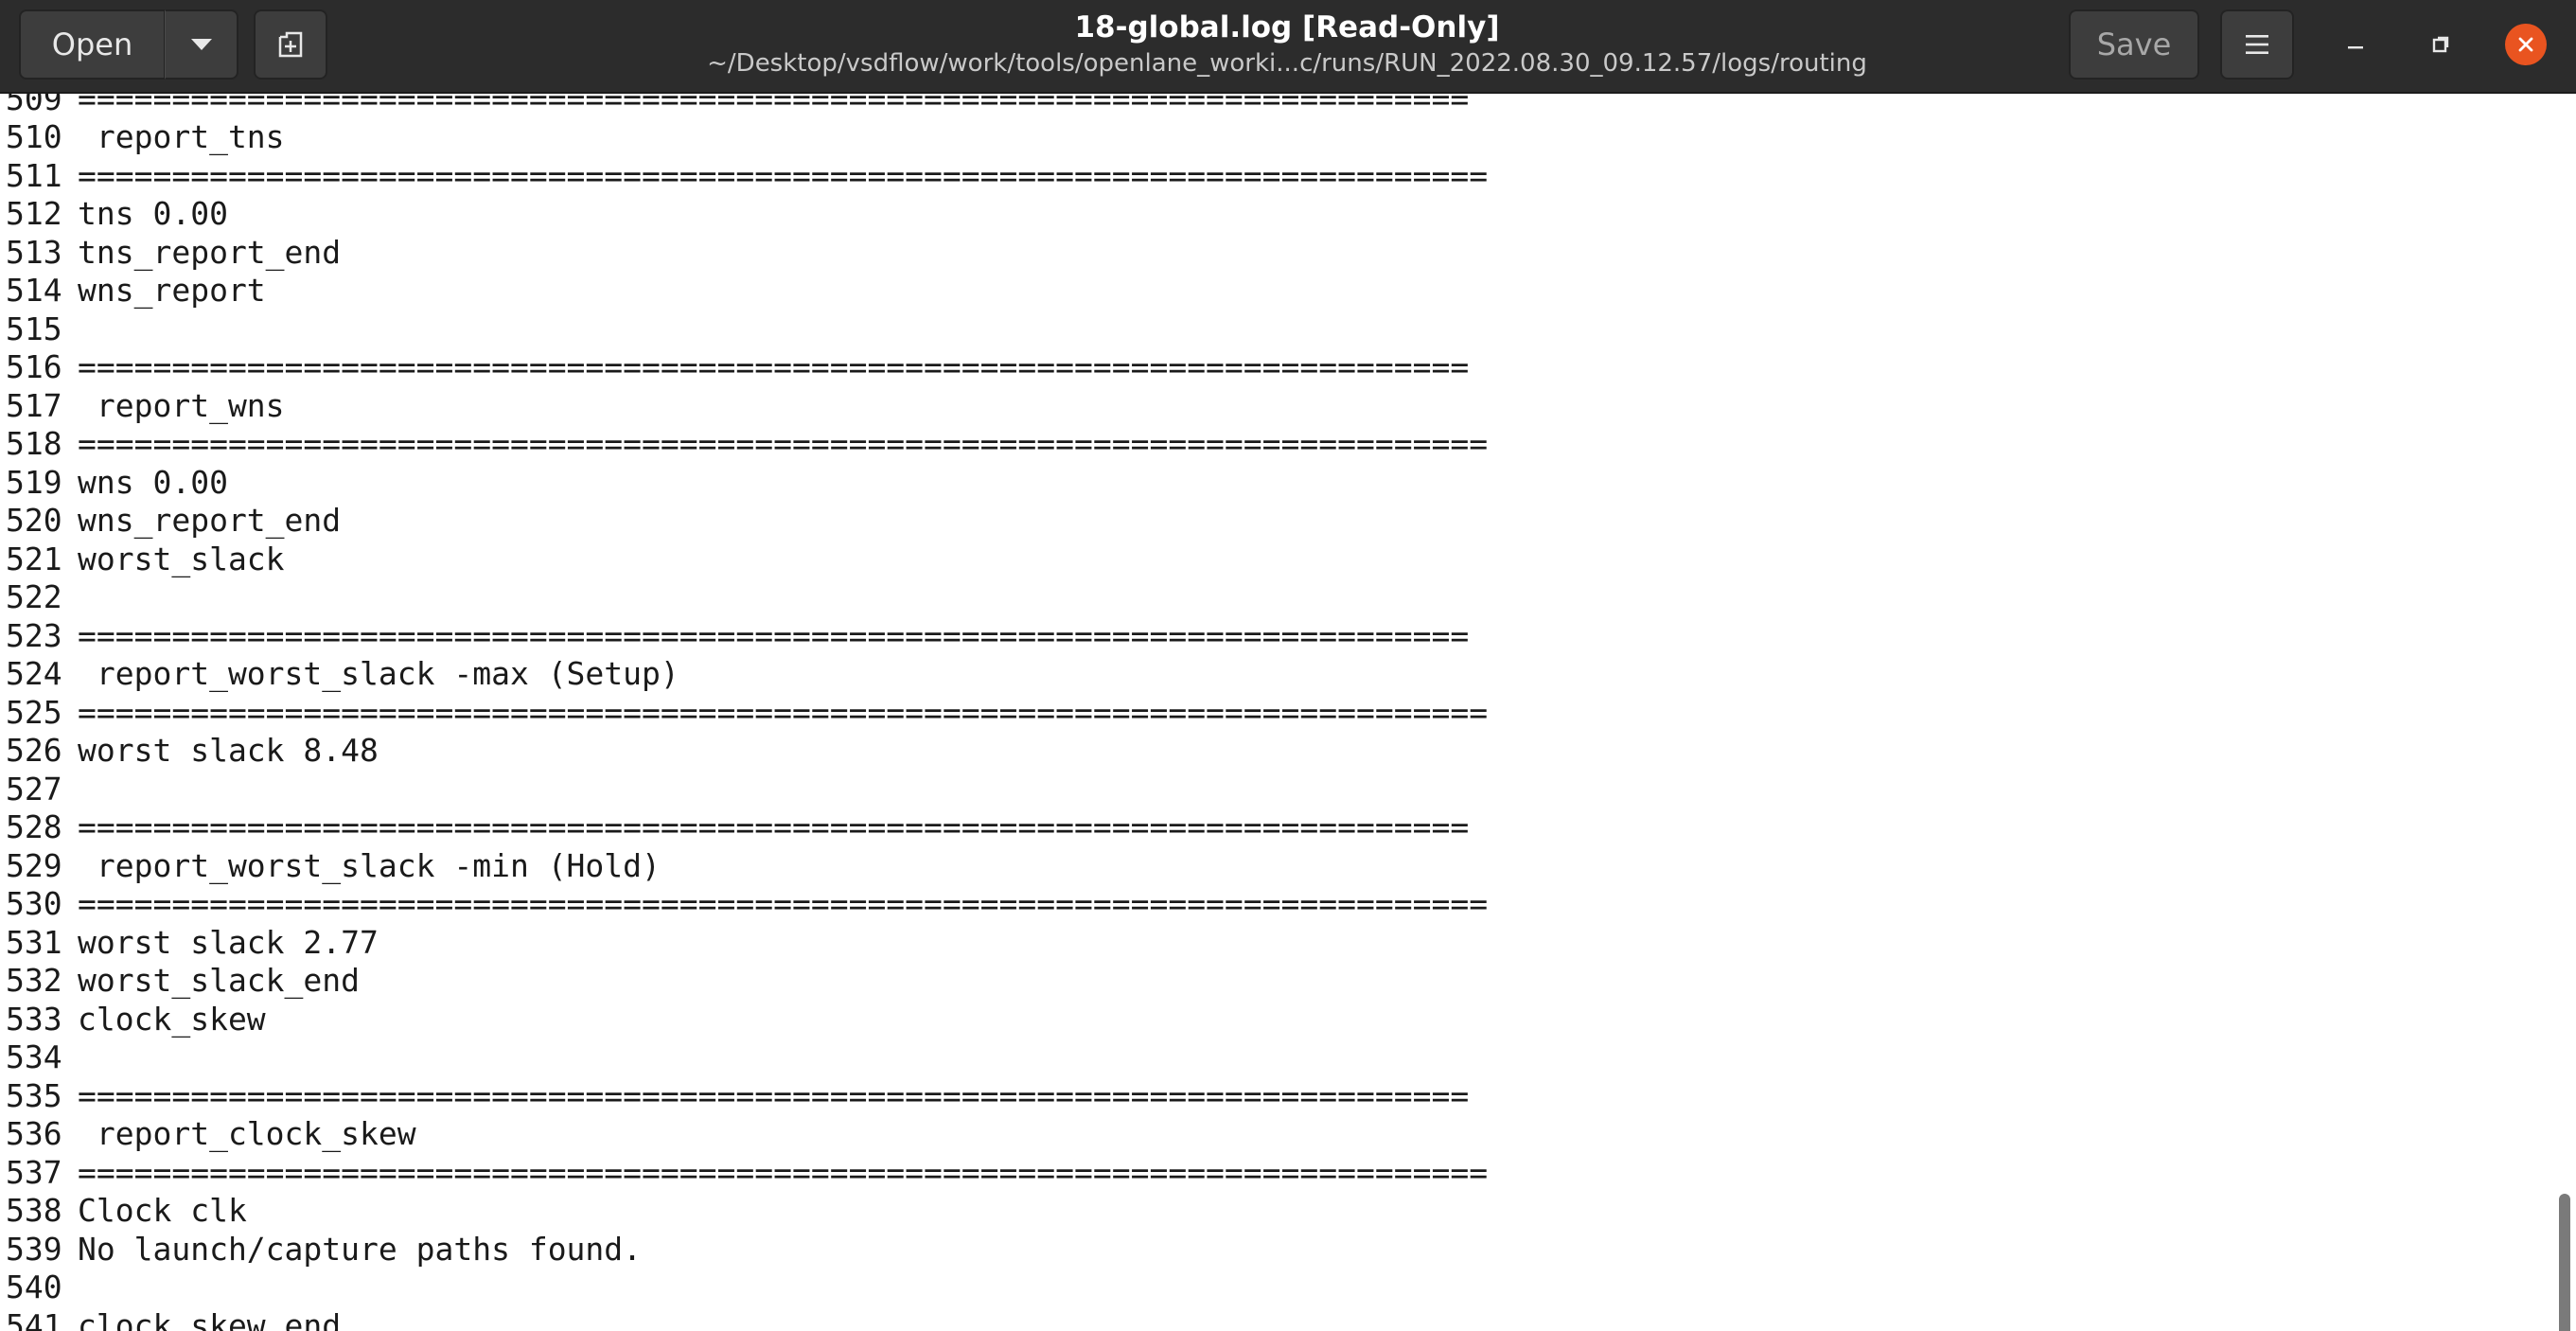  I want to click on line-text: wns 0.00, so click(153, 482).